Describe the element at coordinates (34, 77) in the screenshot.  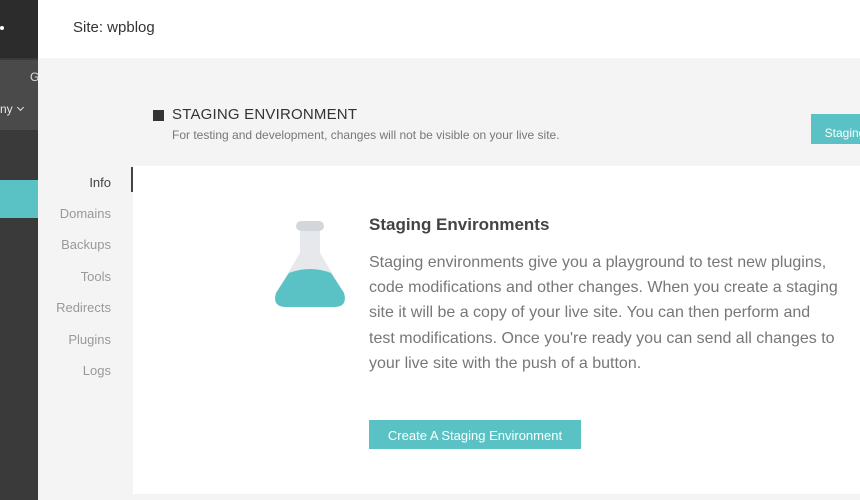
I see `rail-glyph-icon: G` at that location.